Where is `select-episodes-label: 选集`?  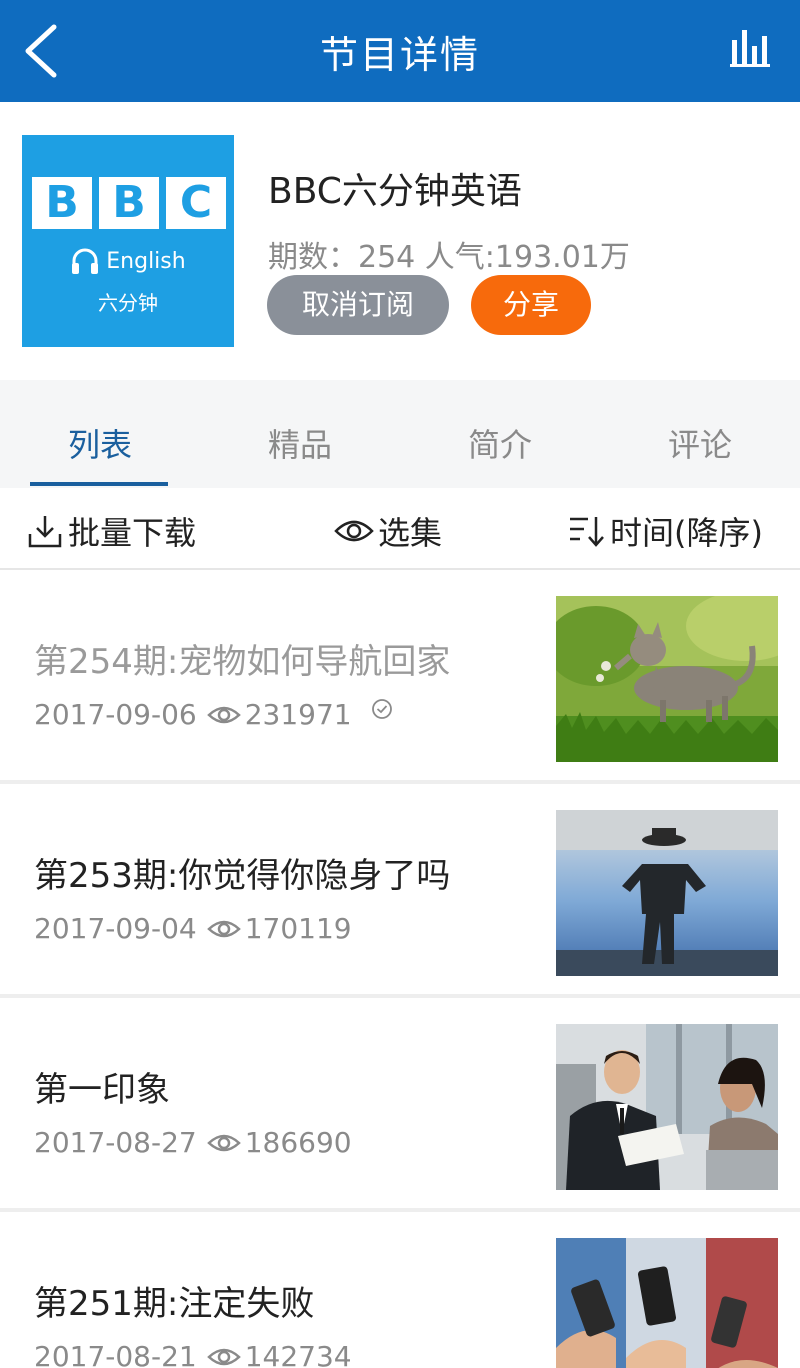 select-episodes-label: 选集 is located at coordinates (410, 533).